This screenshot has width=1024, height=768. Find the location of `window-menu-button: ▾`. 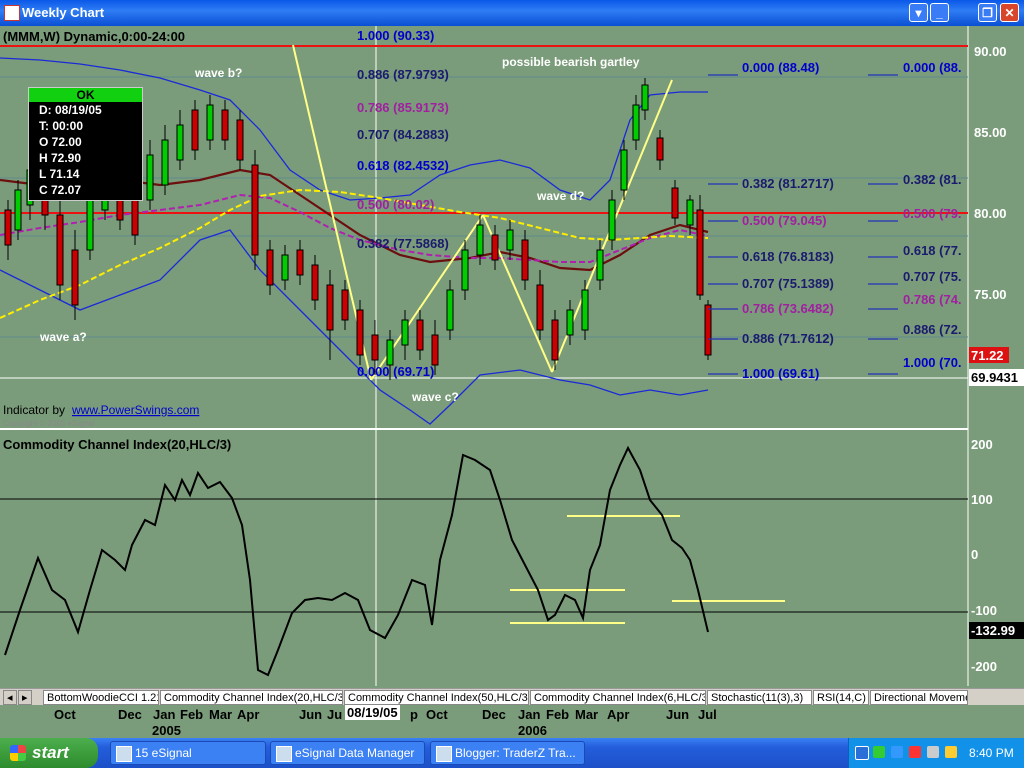

window-menu-button: ▾ is located at coordinates (918, 12).